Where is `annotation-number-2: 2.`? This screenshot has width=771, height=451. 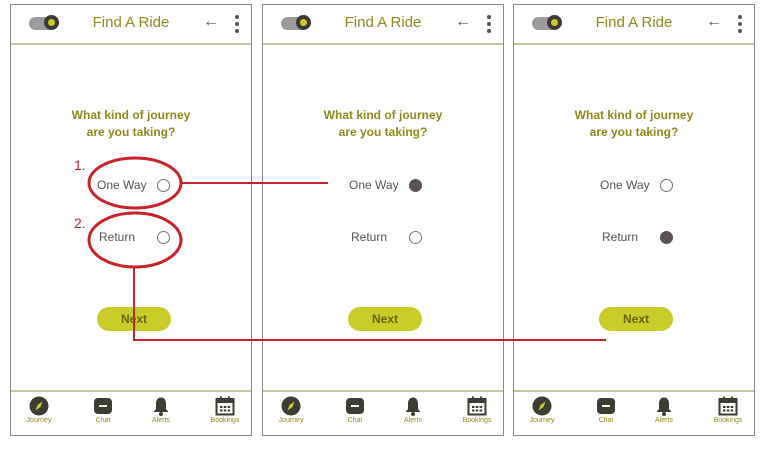 annotation-number-2: 2. is located at coordinates (80, 223).